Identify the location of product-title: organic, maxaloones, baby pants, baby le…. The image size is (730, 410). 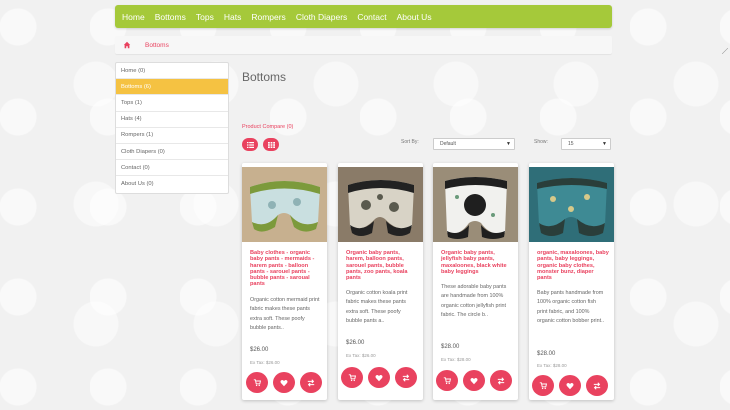
(573, 265).